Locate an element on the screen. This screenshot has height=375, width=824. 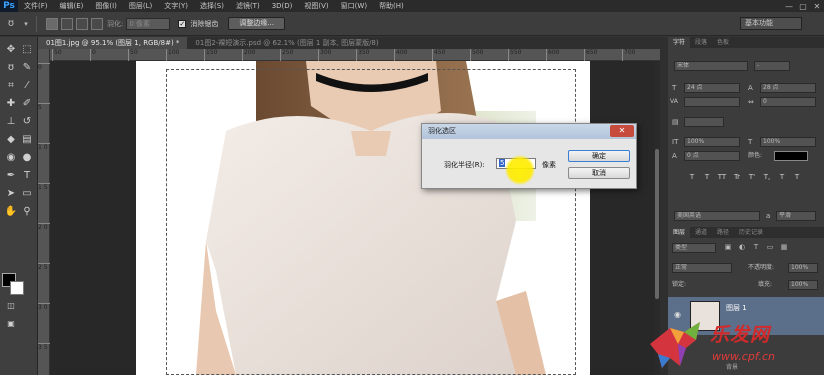
font-style-select: - is located at coordinates (772, 66).